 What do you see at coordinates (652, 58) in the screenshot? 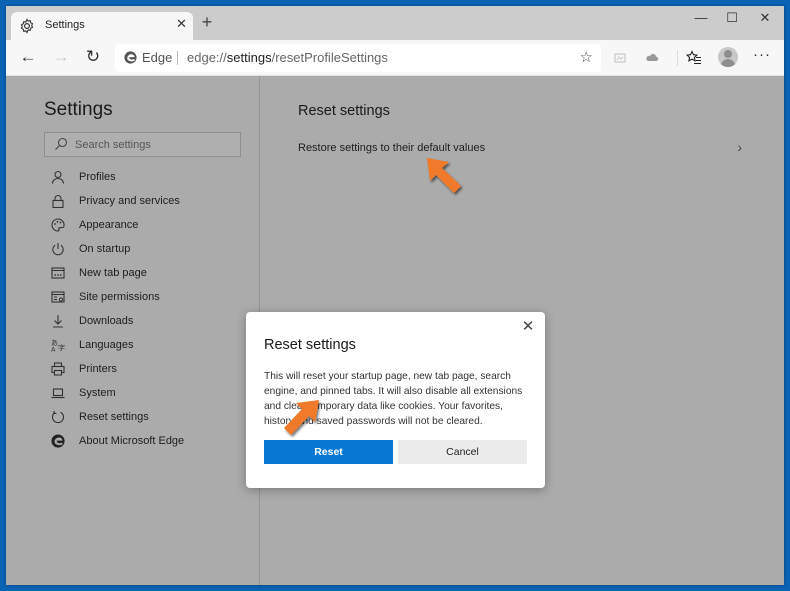
I see `extension-cloud-icon` at bounding box center [652, 58].